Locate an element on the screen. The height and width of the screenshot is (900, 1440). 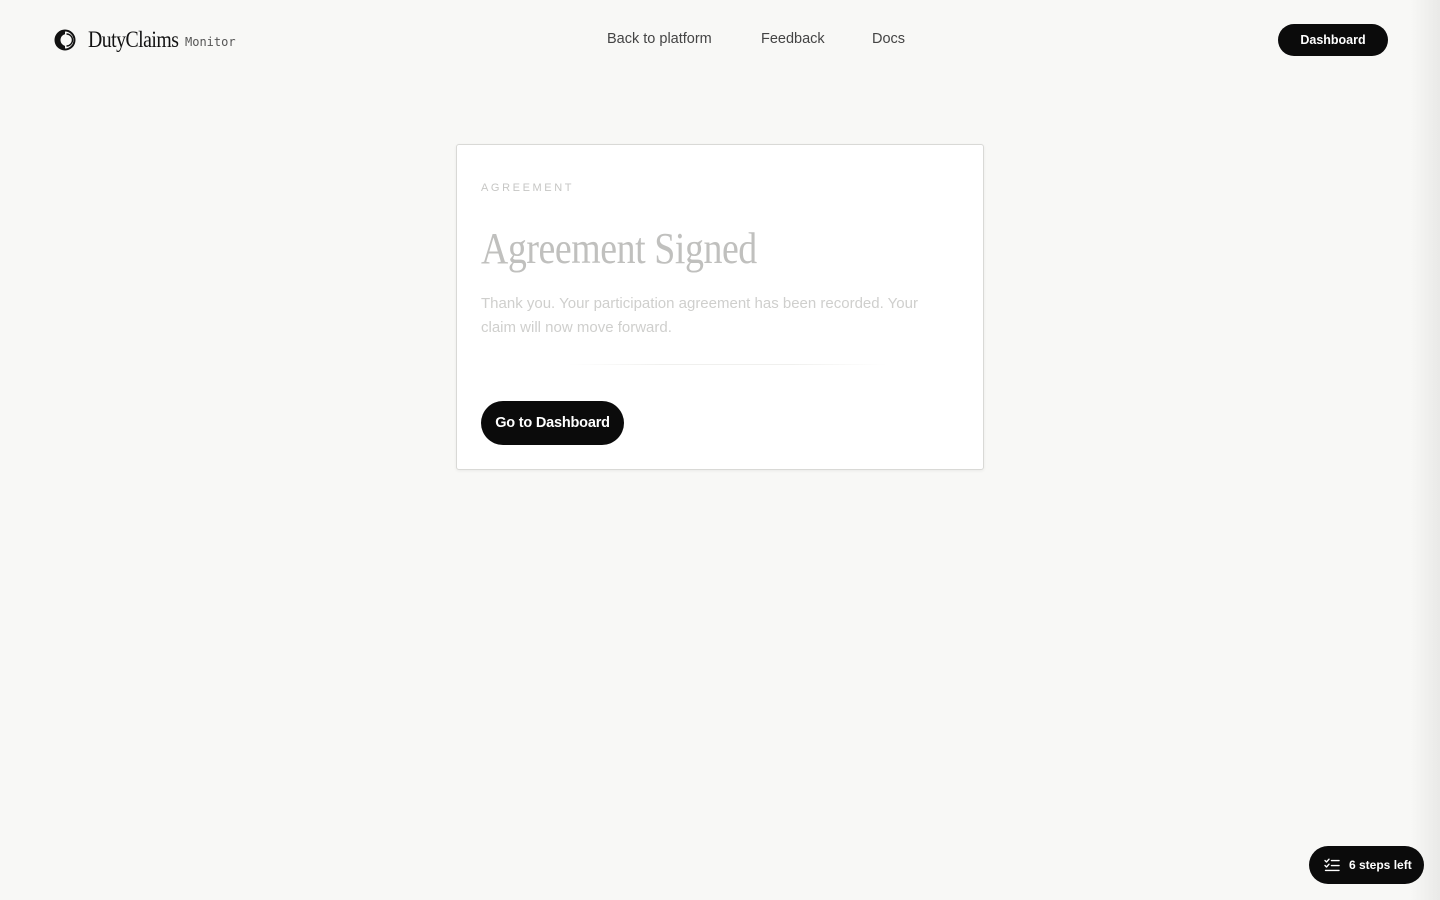
steps-left-label: 6 steps left is located at coordinates (1380, 865).